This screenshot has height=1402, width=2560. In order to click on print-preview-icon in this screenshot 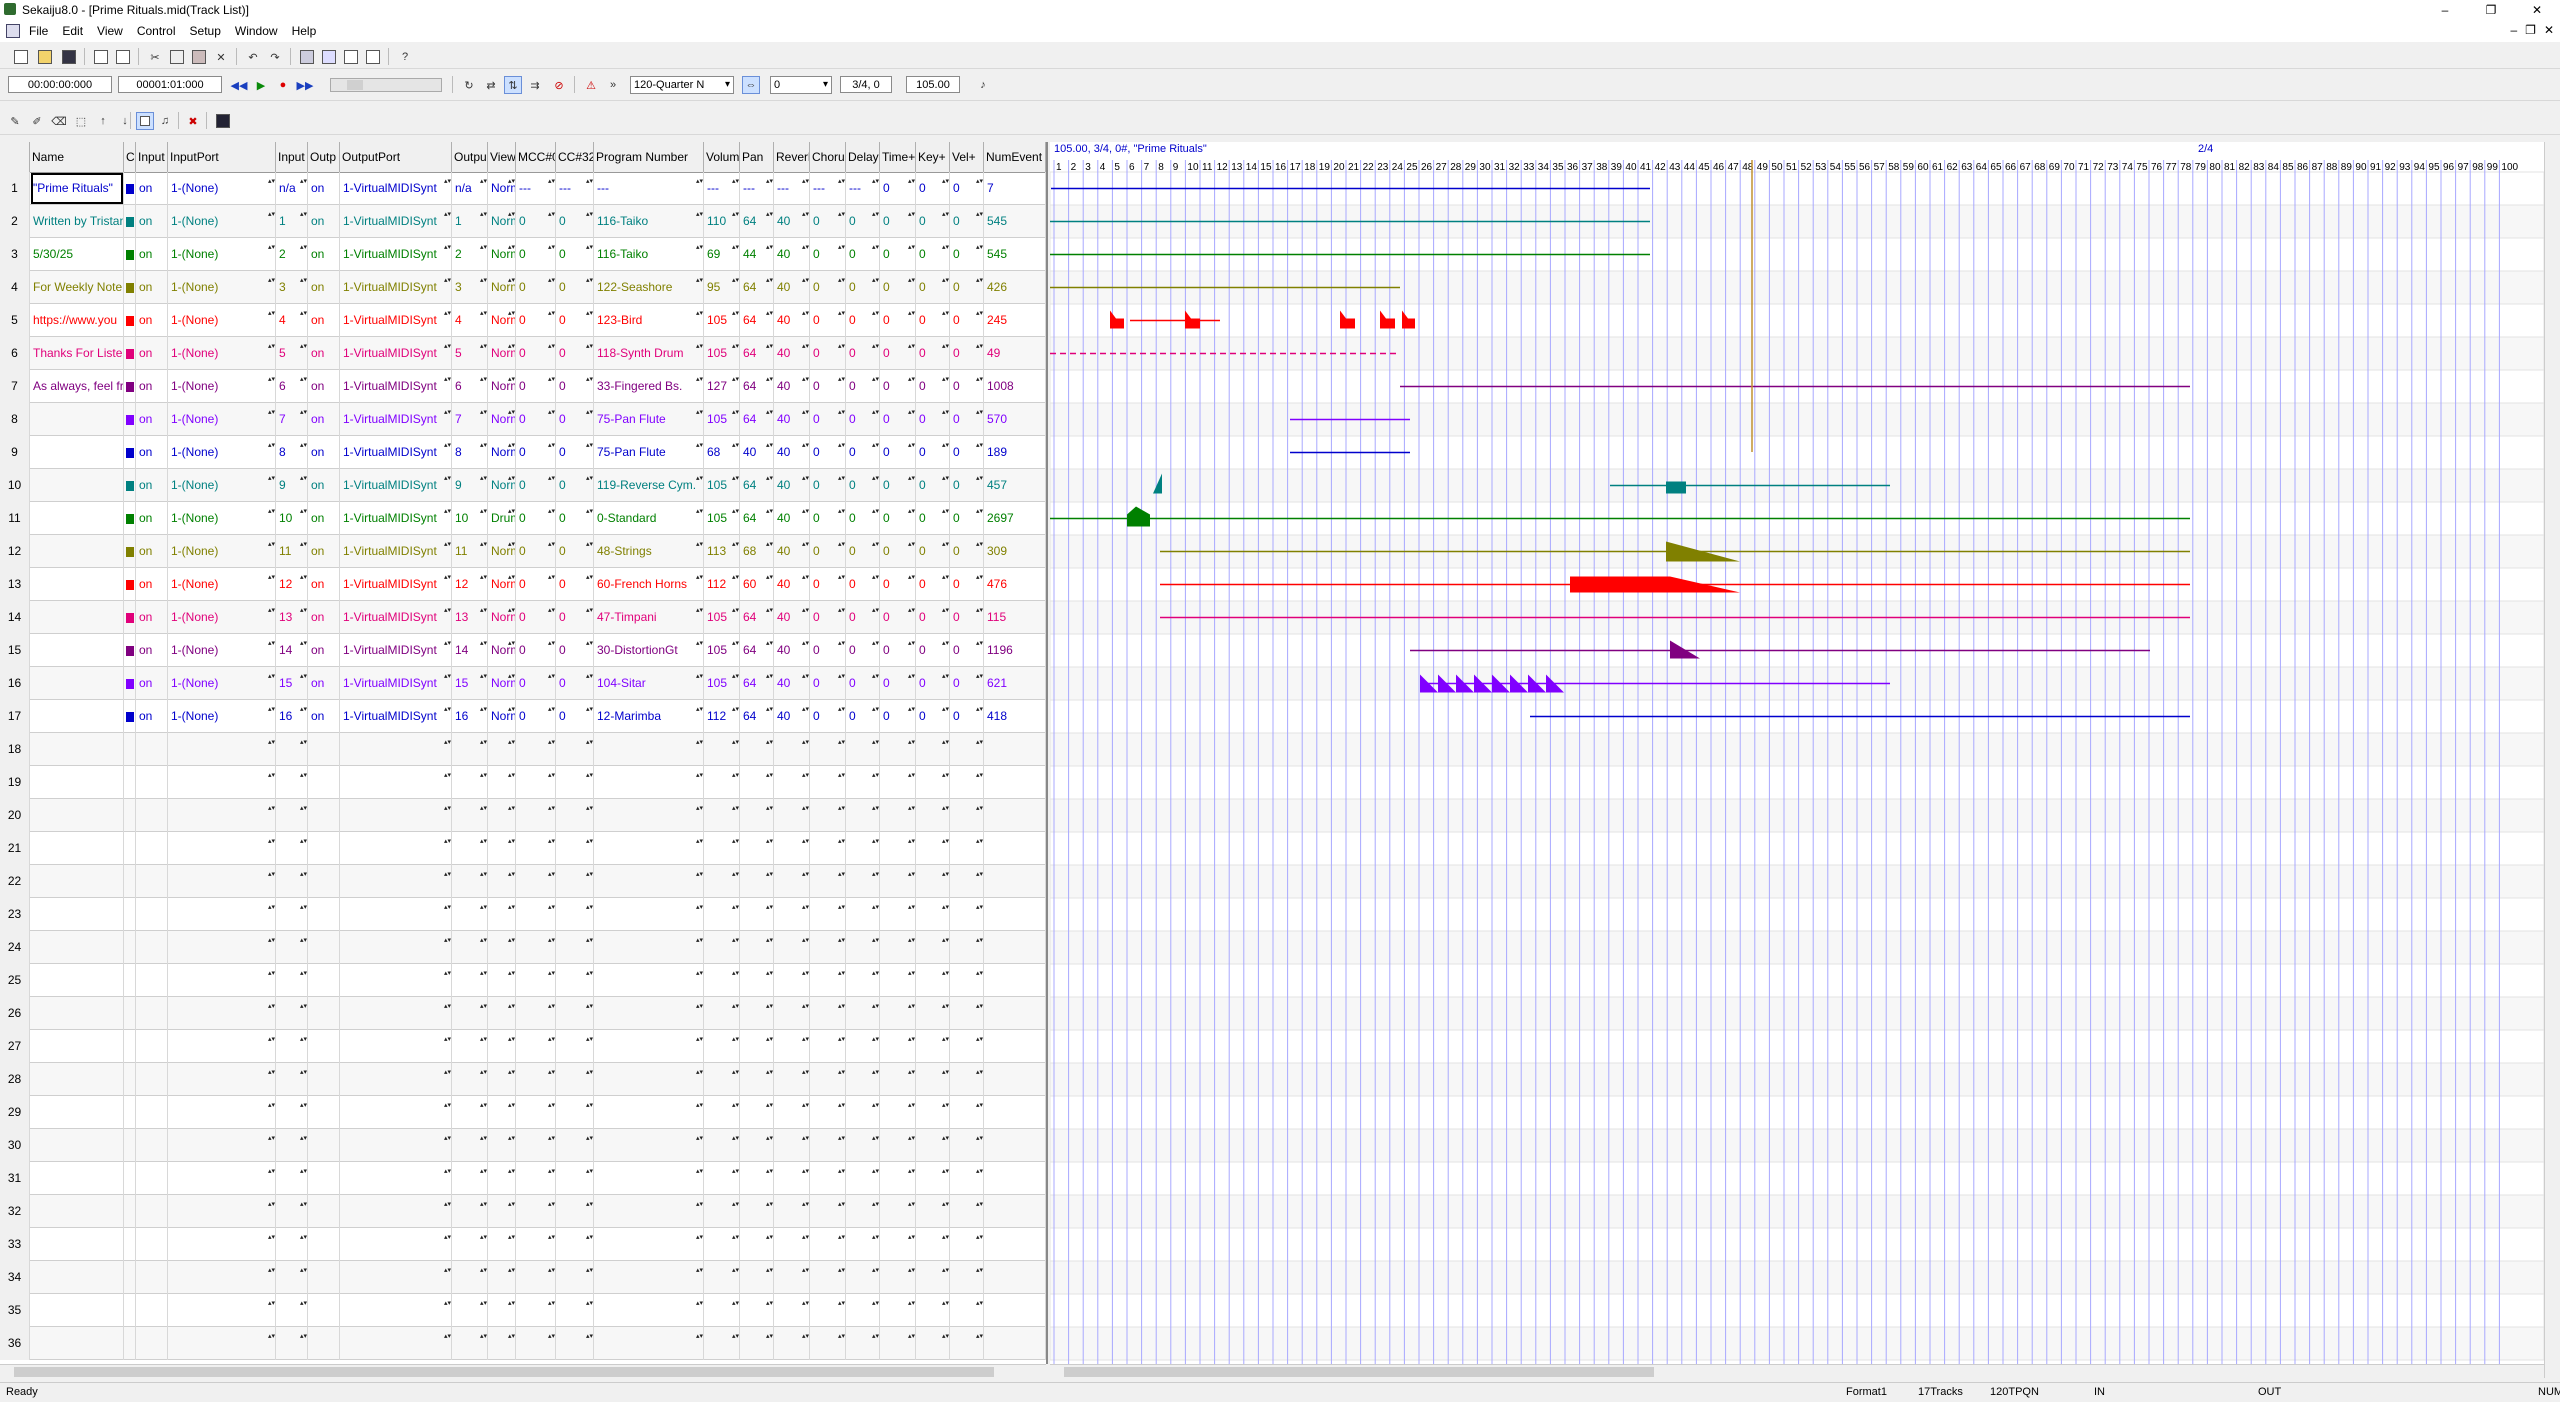, I will do `click(123, 57)`.